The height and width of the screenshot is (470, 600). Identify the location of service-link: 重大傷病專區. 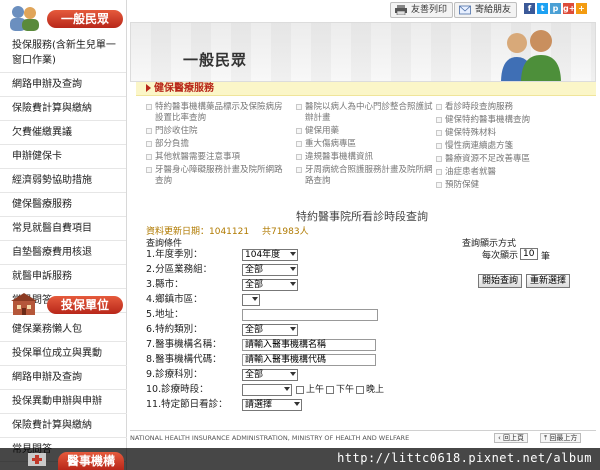
(366, 144).